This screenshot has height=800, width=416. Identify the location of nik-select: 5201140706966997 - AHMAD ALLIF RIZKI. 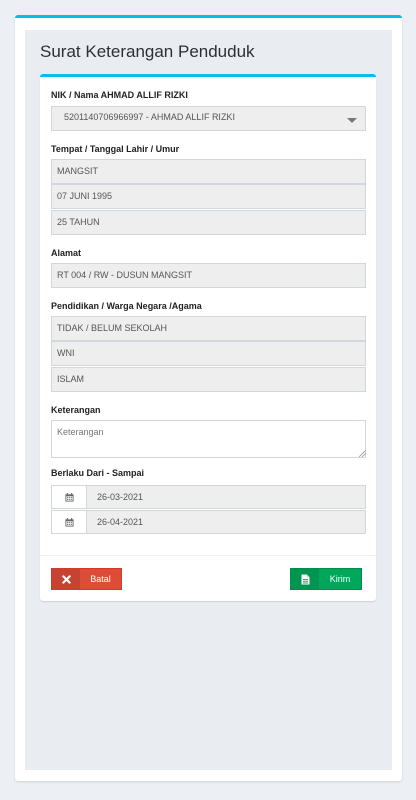
(208, 118).